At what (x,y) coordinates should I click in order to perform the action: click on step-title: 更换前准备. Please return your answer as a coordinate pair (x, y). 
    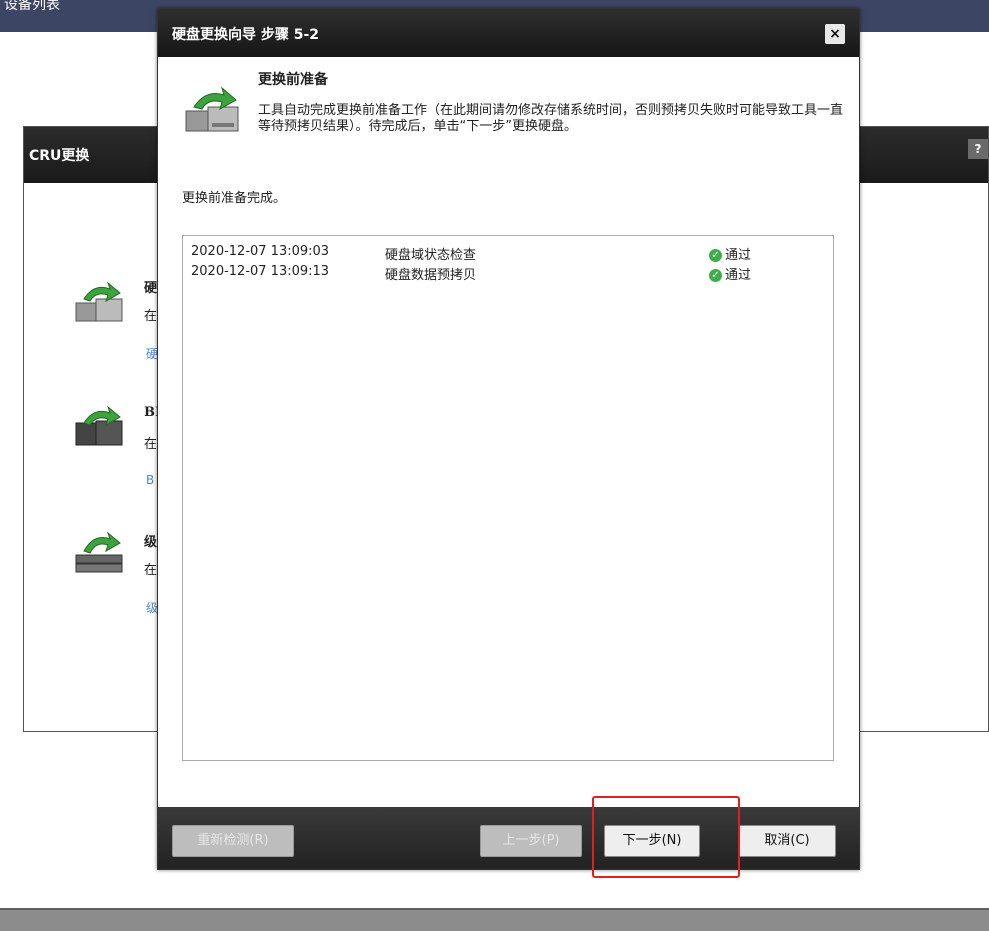
    Looking at the image, I should click on (293, 80).